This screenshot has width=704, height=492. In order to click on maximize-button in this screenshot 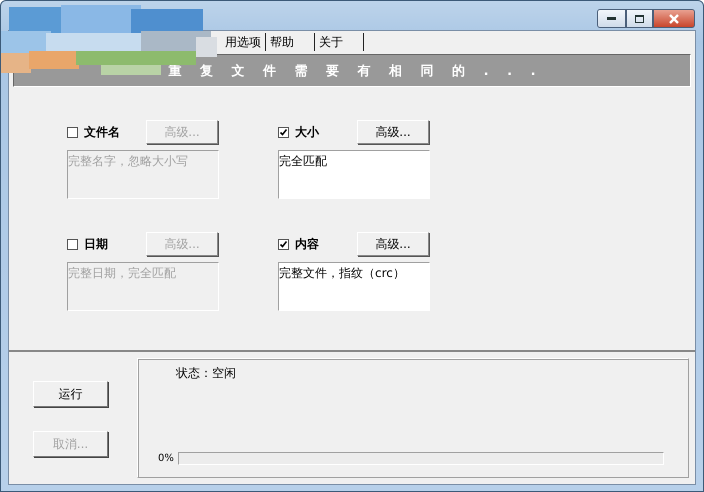, I will do `click(639, 18)`.